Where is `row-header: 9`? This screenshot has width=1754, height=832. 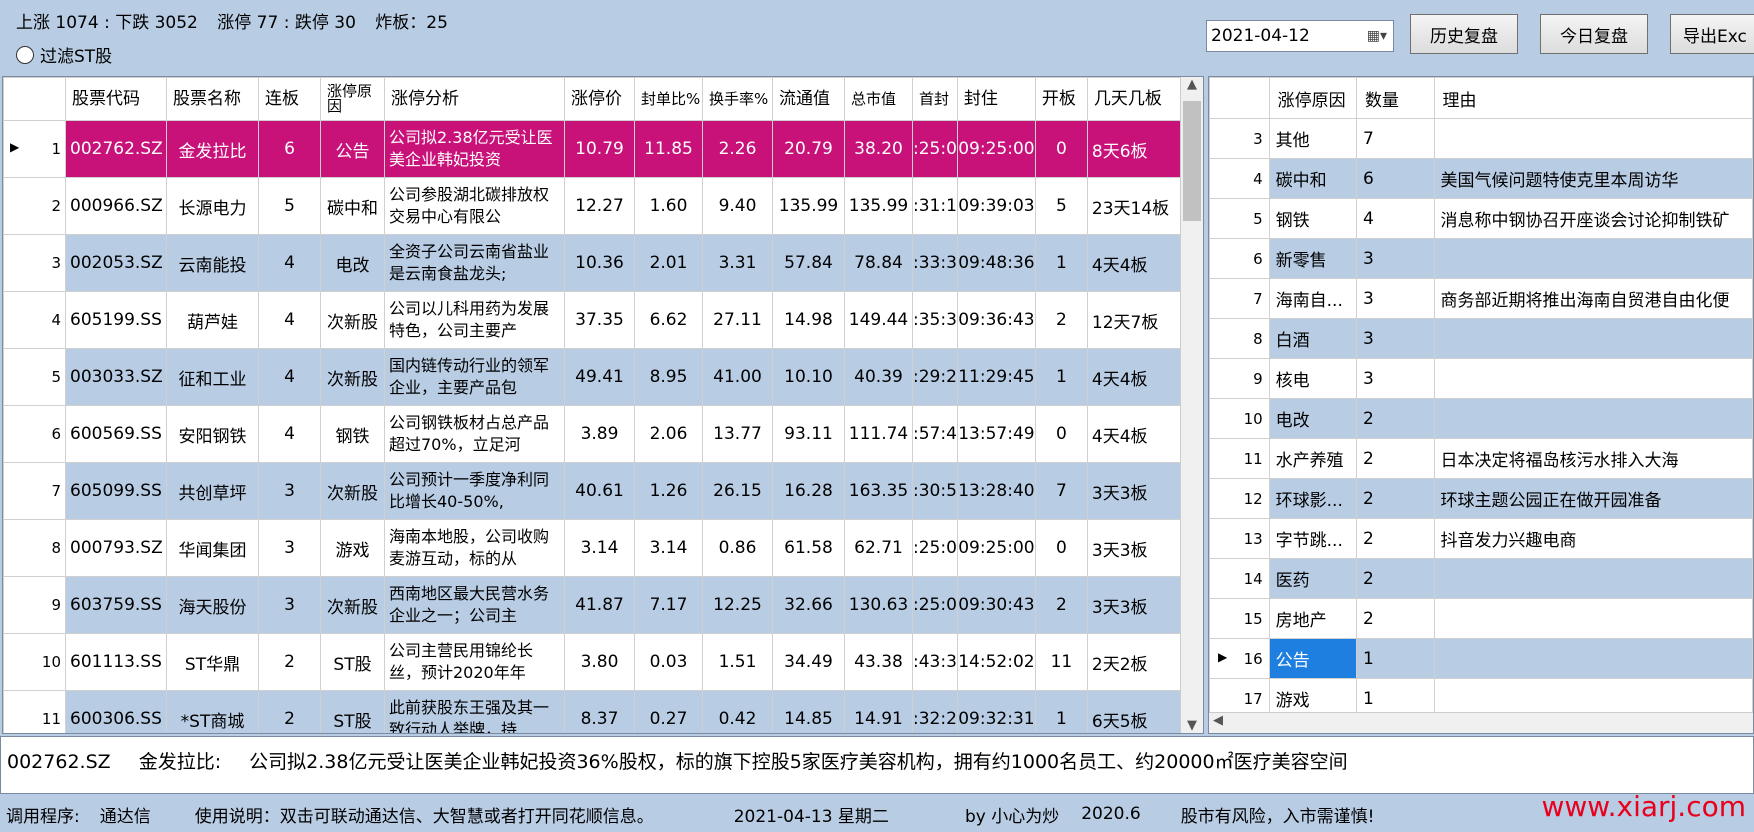 row-header: 9 is located at coordinates (34, 605).